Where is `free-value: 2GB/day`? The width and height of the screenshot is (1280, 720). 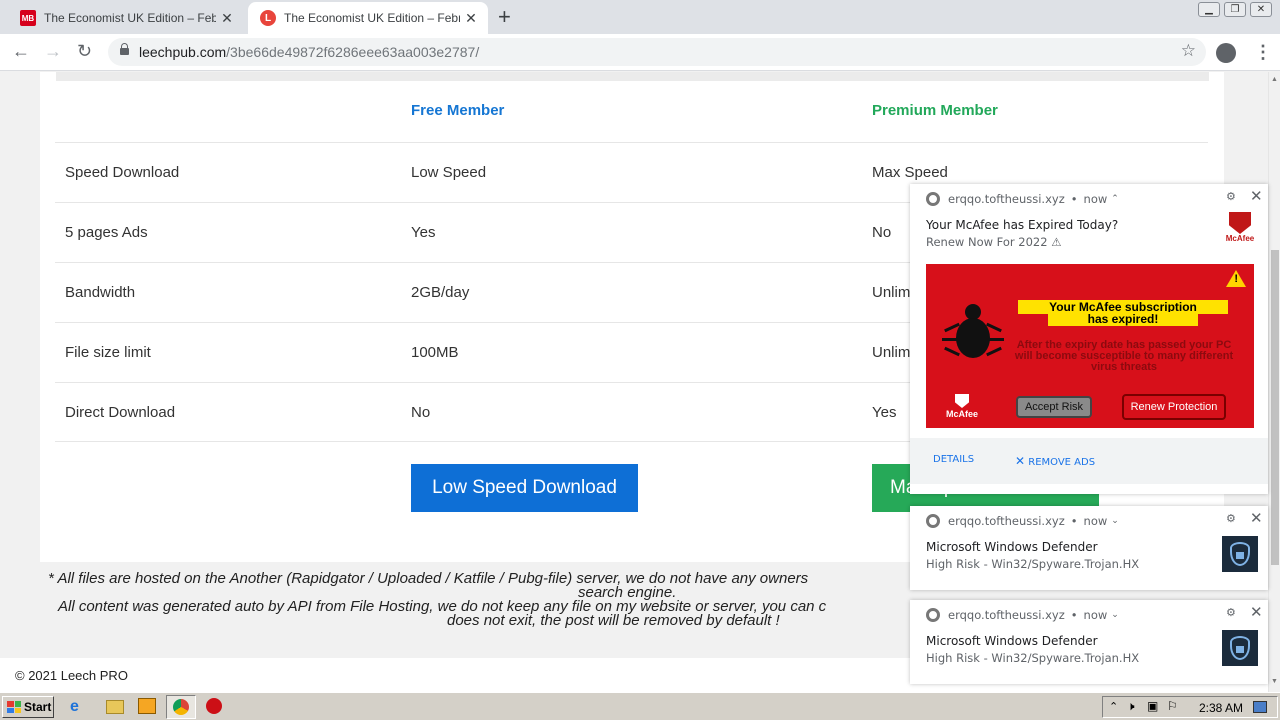 free-value: 2GB/day is located at coordinates (440, 292).